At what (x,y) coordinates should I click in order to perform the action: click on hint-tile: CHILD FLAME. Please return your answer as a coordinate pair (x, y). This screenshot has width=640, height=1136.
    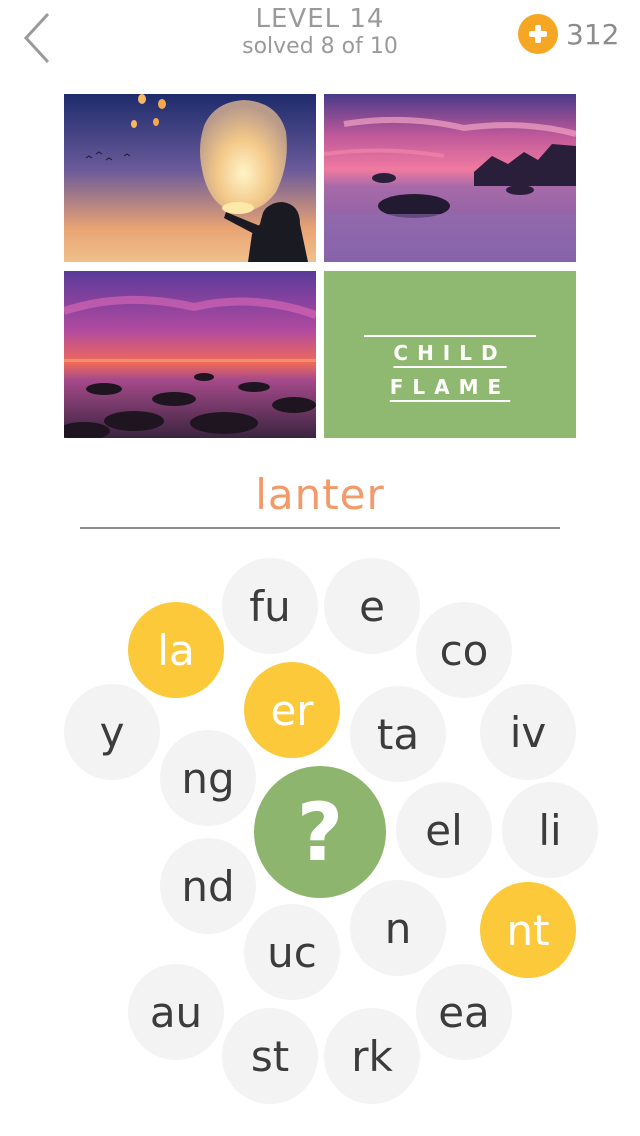
    Looking at the image, I should click on (450, 354).